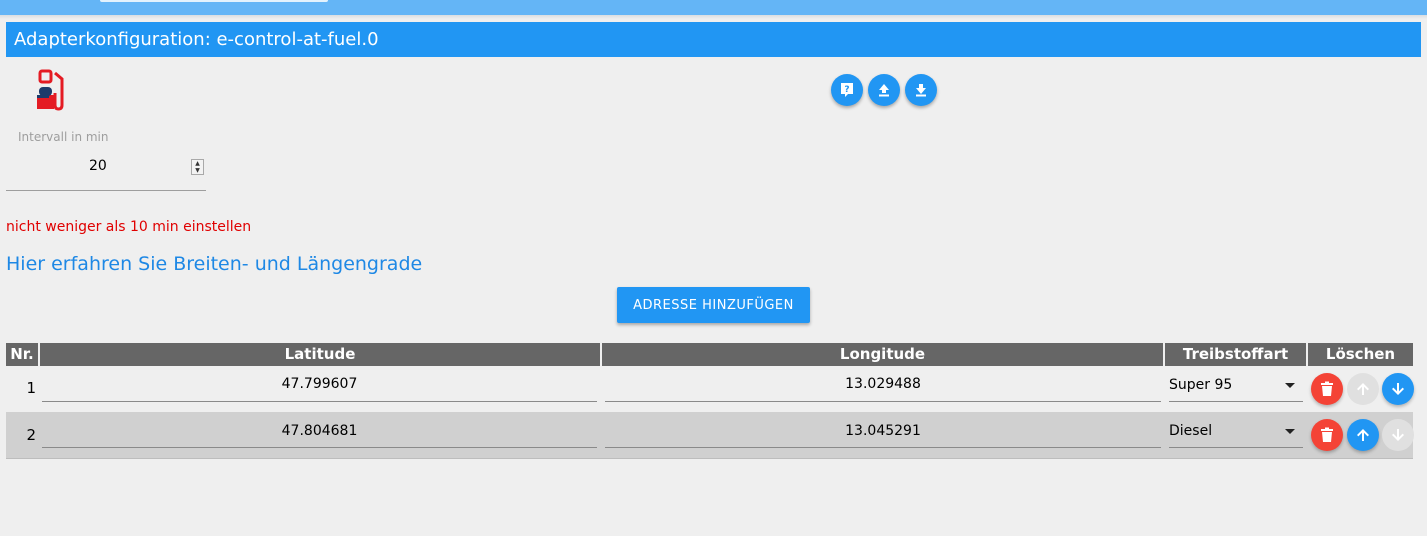  What do you see at coordinates (883, 447) in the screenshot?
I see `row-2-longitude-underline` at bounding box center [883, 447].